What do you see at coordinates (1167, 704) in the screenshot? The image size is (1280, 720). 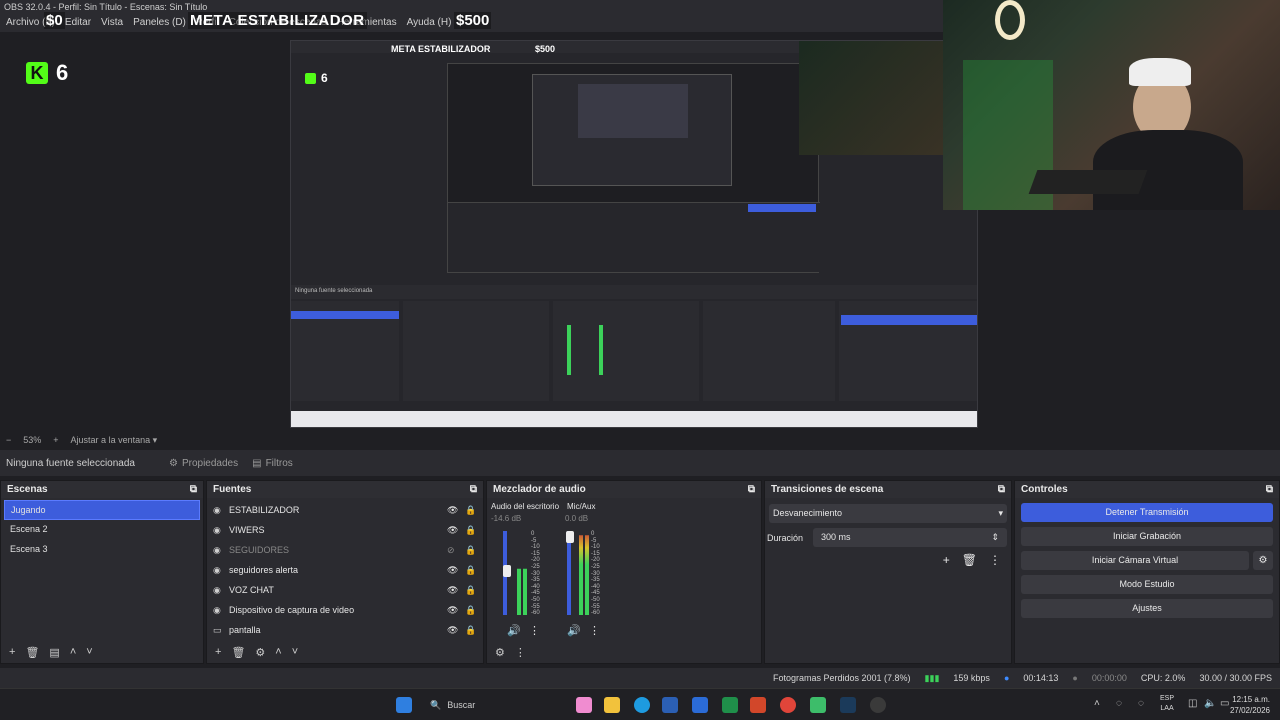 I see `keyboard-language: ESP LAA` at bounding box center [1167, 704].